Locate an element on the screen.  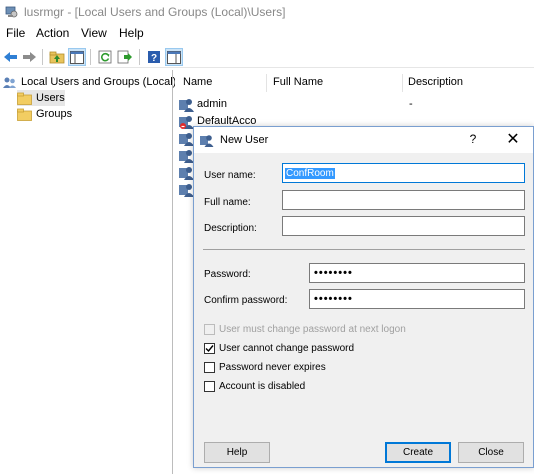
password-label: Password: is located at coordinates (227, 274).